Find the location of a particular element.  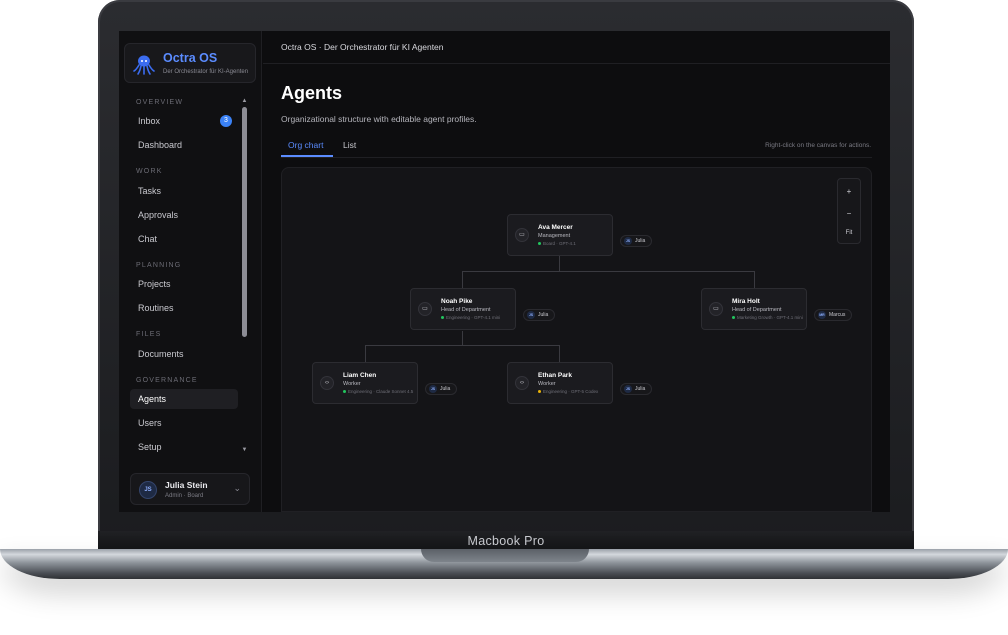

inbox-count-badge: 3 is located at coordinates (226, 121).